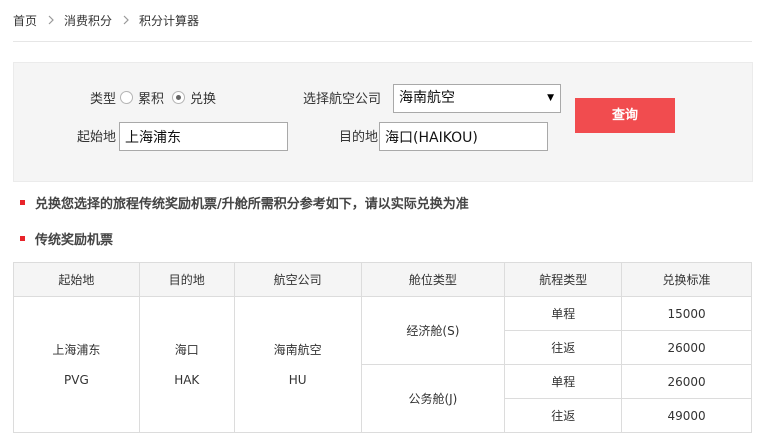 Image resolution: width=764 pixels, height=444 pixels. I want to click on dropdown-arrow-icon: ▼, so click(550, 98).